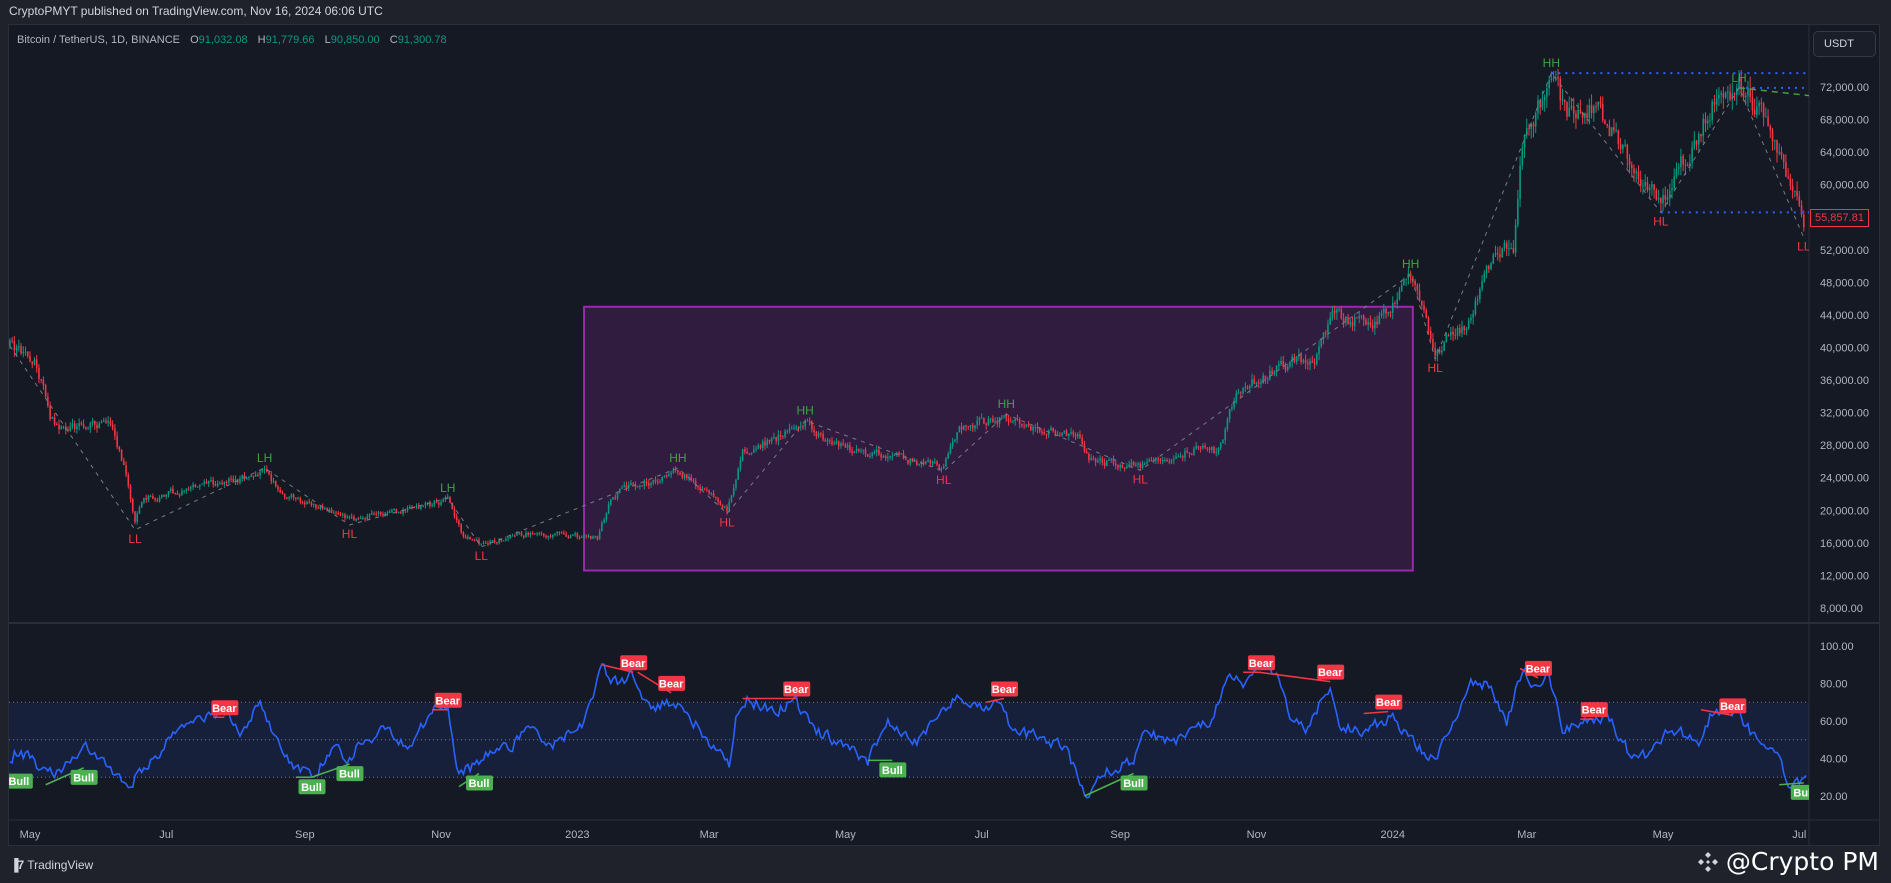  I want to click on currency-button: USDT, so click(1844, 44).